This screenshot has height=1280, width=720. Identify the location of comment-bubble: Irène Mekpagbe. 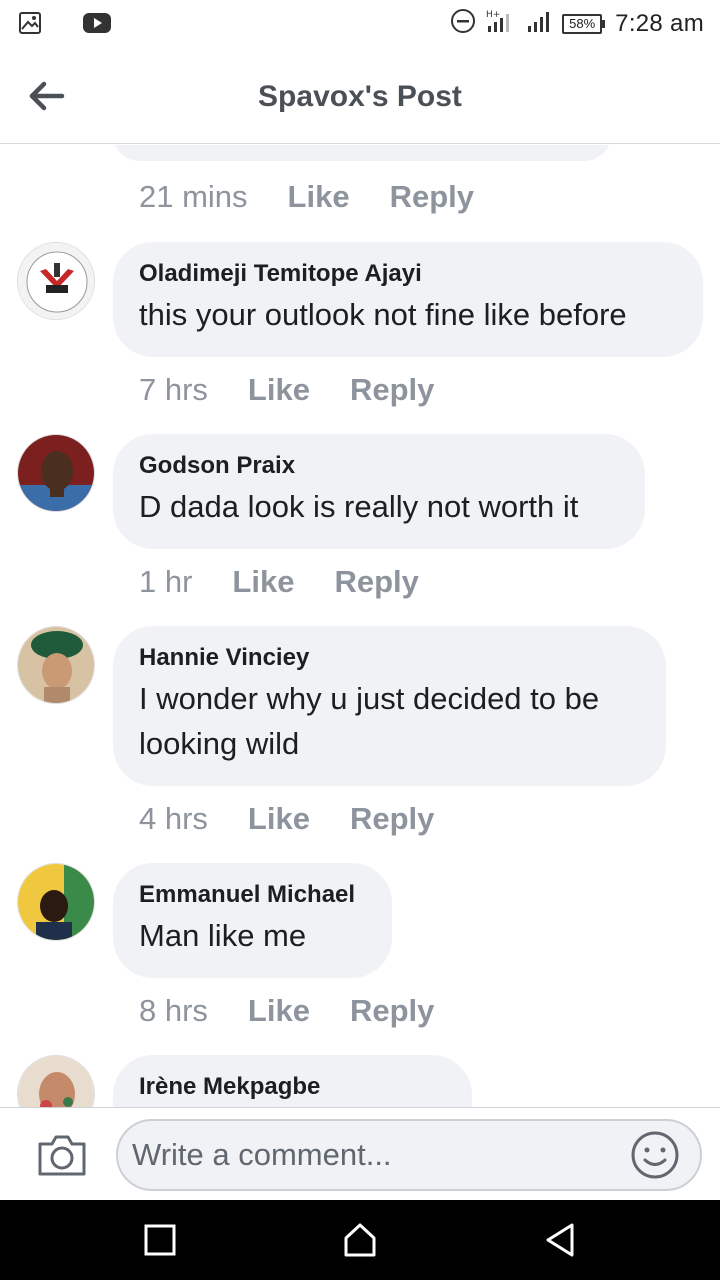
(292, 1081).